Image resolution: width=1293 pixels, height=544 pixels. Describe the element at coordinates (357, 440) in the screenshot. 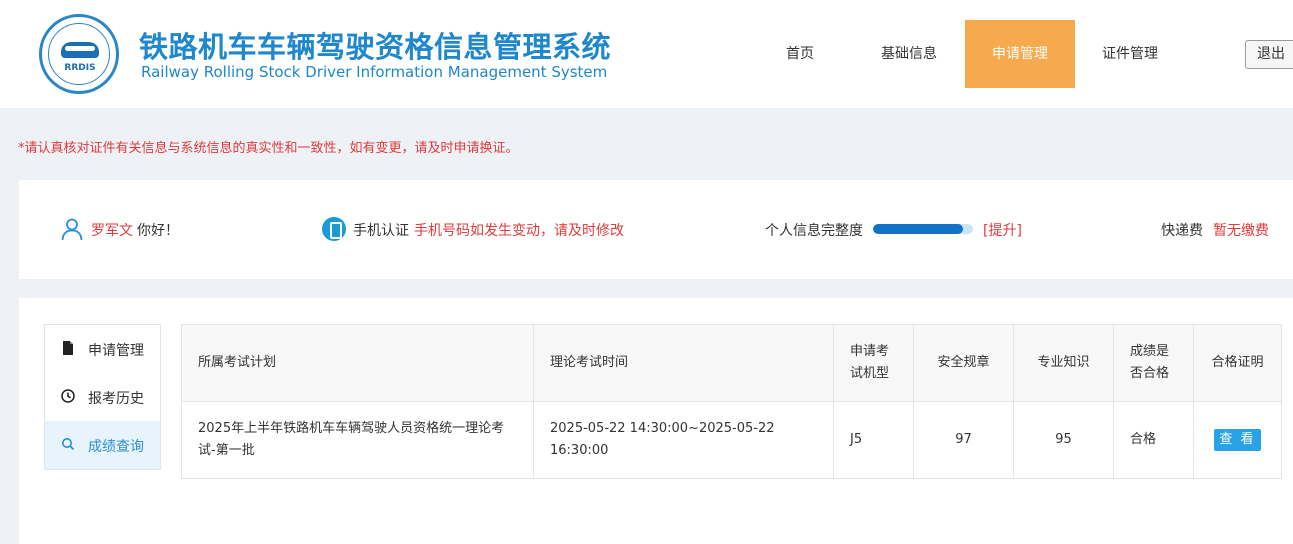

I see `cell-exam-plan: 2025年上半年铁路机车车辆驾驶人员资格统一理论考试-第一批` at that location.